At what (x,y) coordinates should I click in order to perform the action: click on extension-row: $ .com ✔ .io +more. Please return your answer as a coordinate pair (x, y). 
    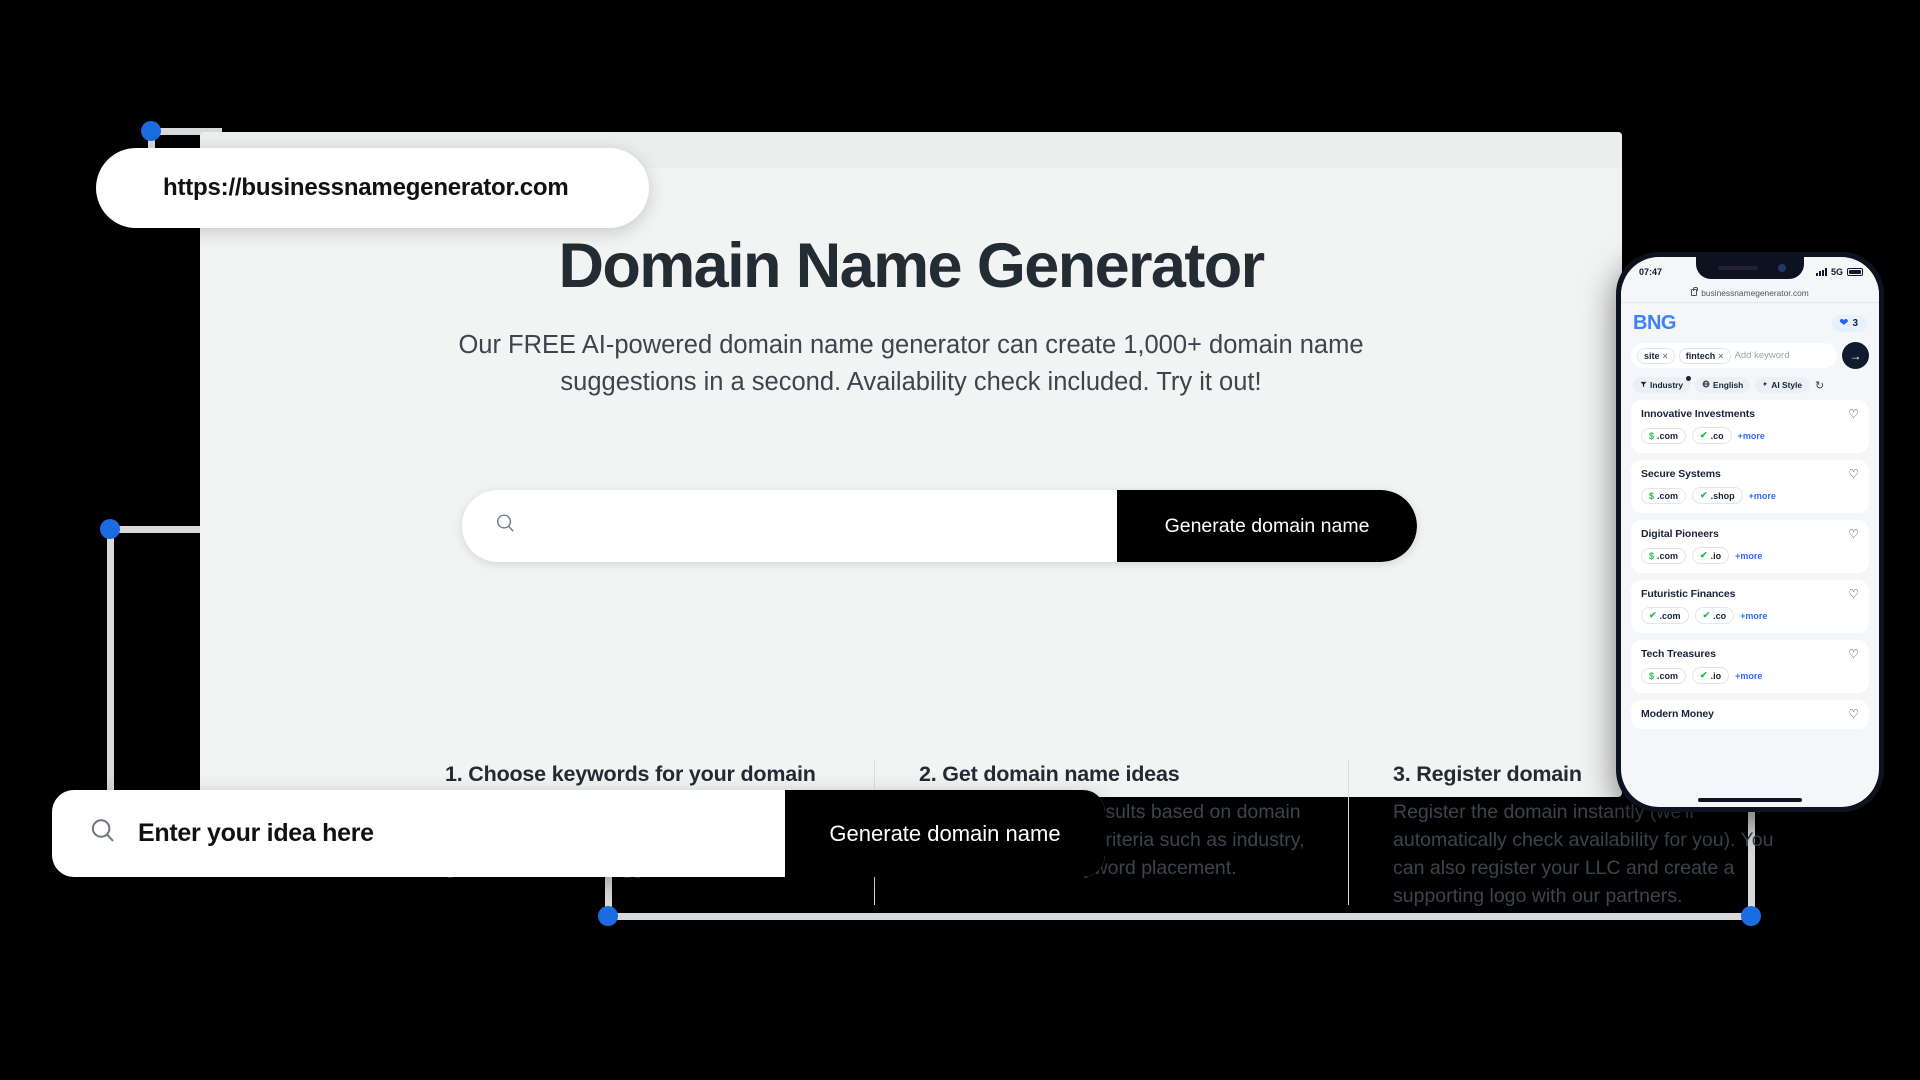
    Looking at the image, I should click on (1750, 555).